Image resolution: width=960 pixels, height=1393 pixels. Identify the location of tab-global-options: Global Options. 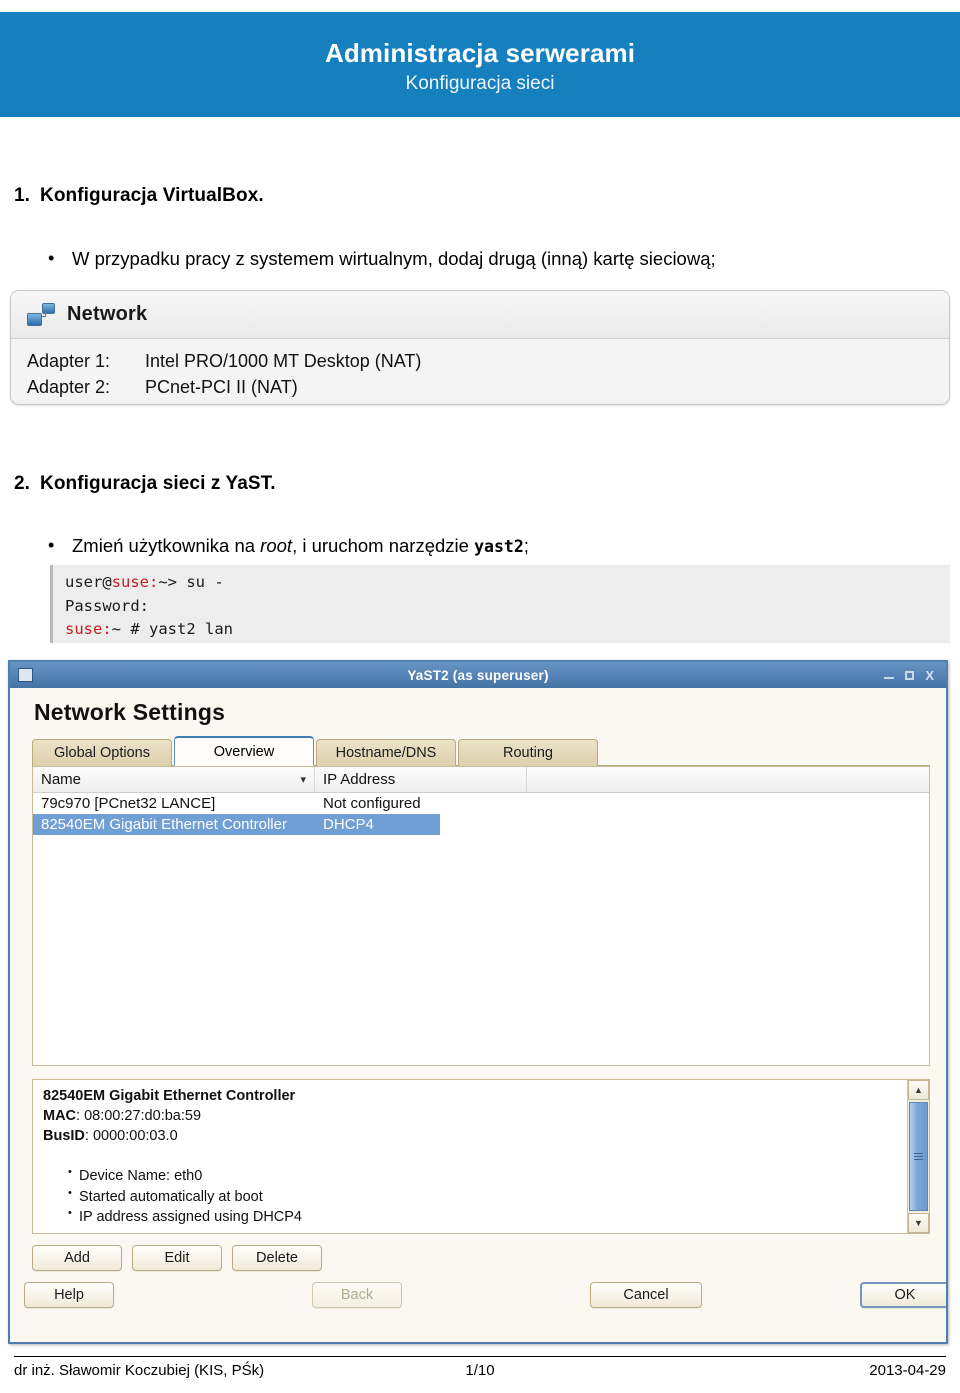
(102, 752).